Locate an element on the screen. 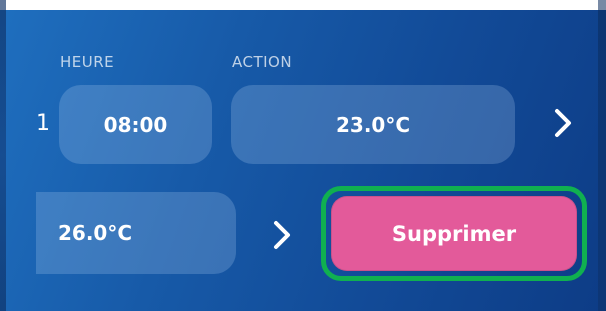 This screenshot has height=311, width=606. action-field-row-2: 26.0°C is located at coordinates (136, 233).